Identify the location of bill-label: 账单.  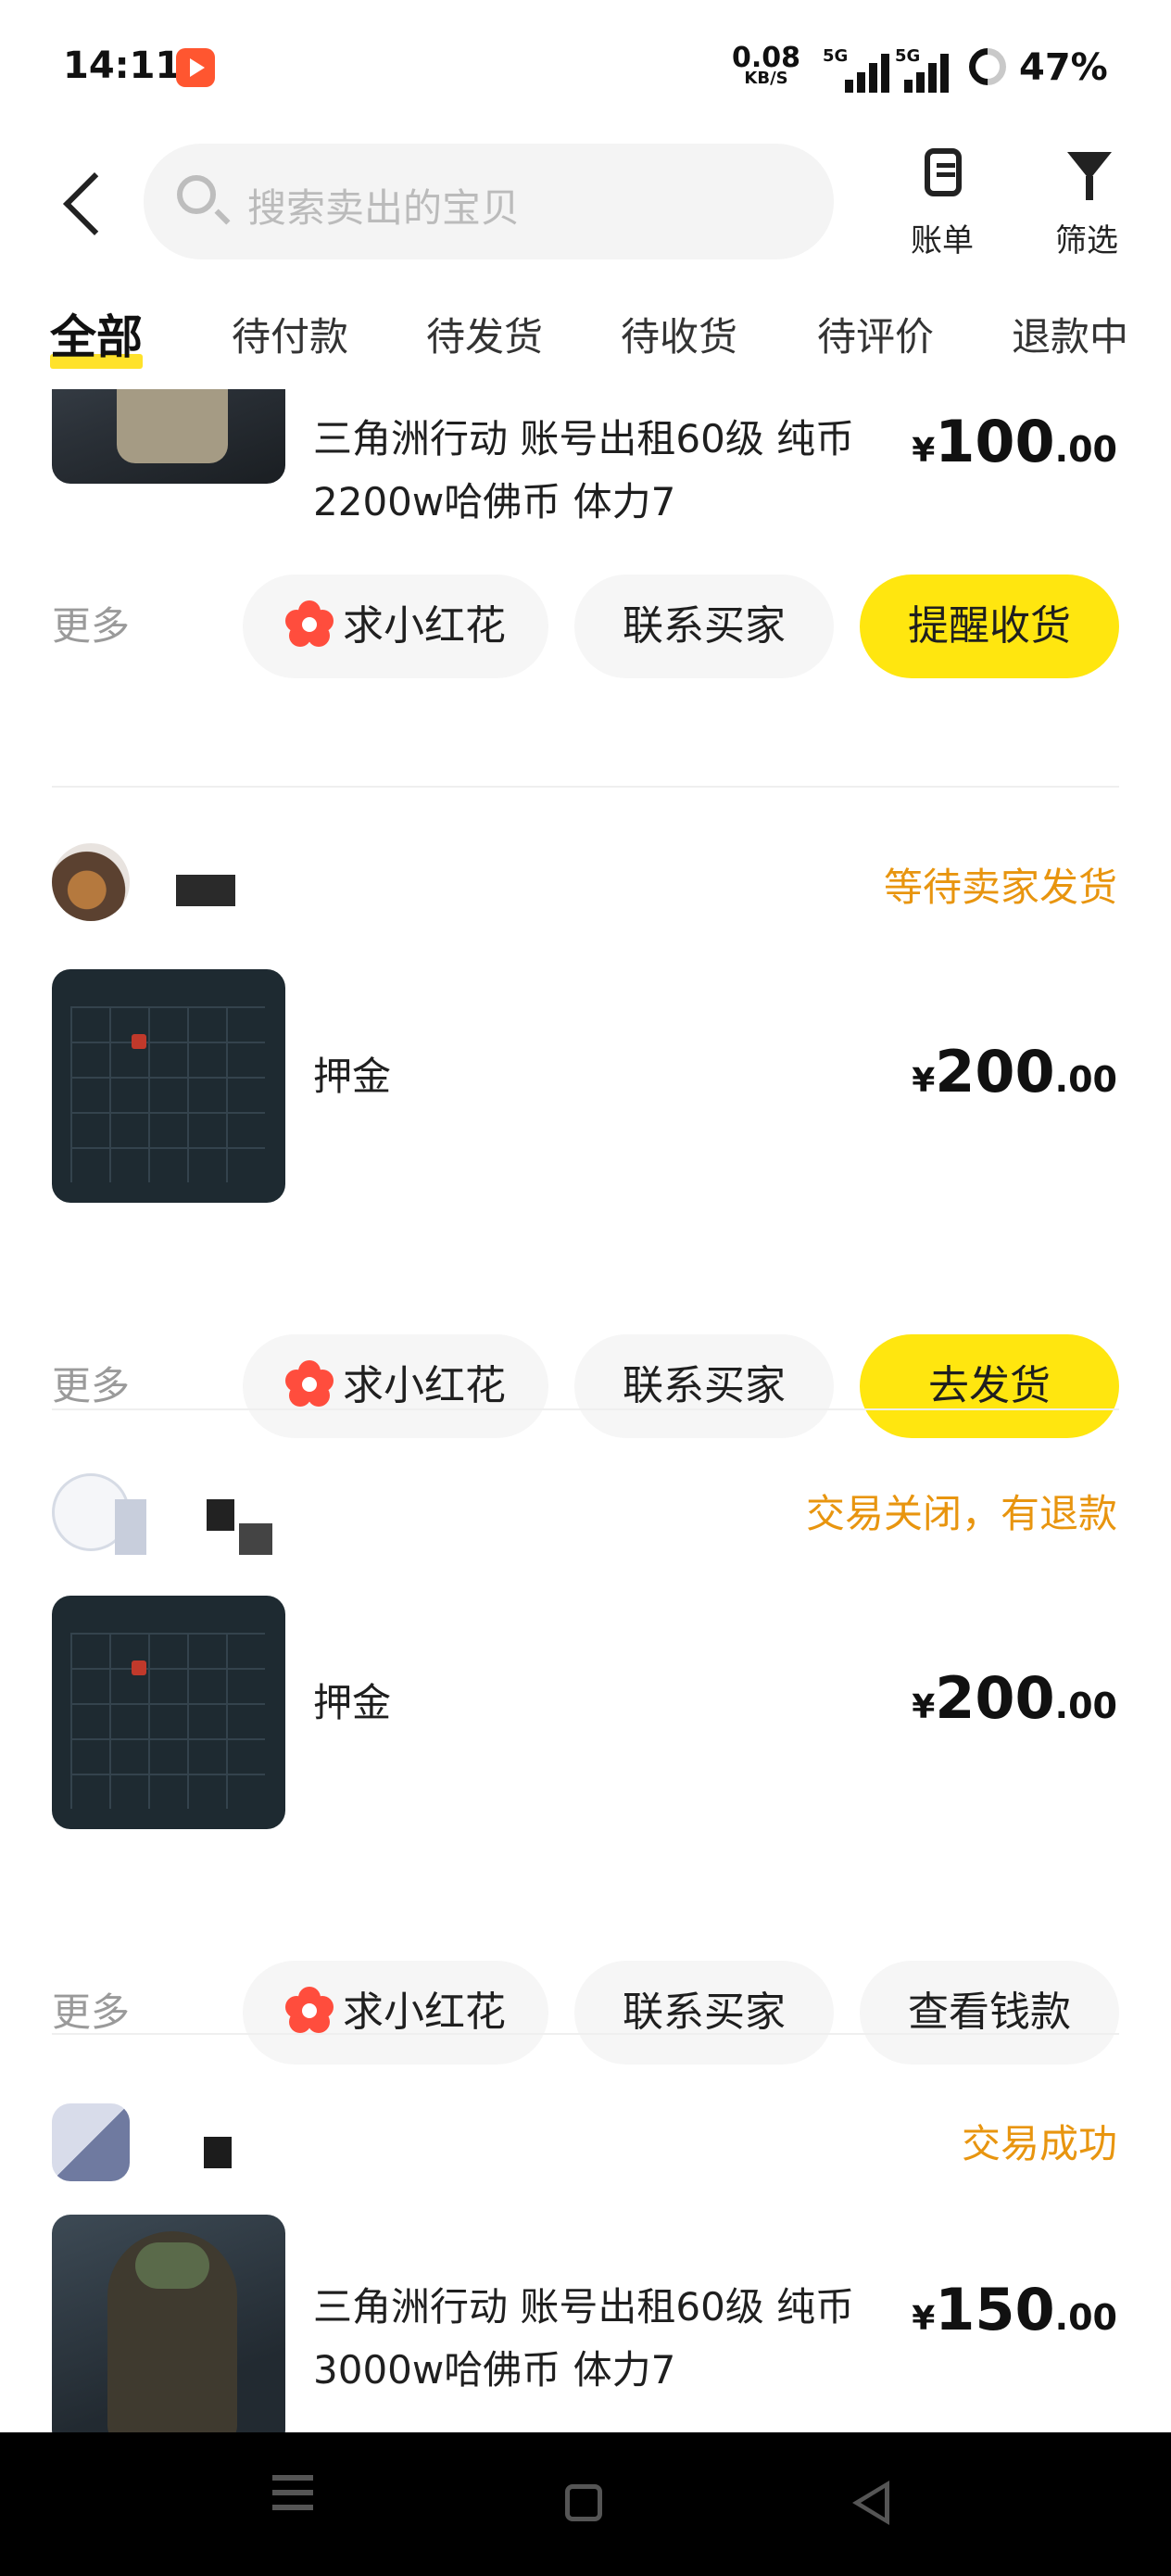
(943, 240).